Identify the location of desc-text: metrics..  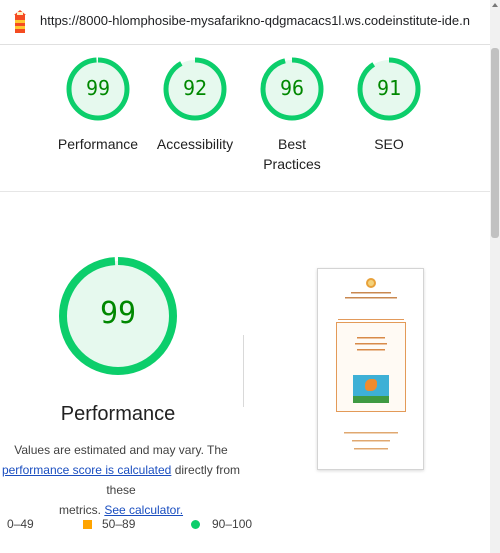
(81, 510).